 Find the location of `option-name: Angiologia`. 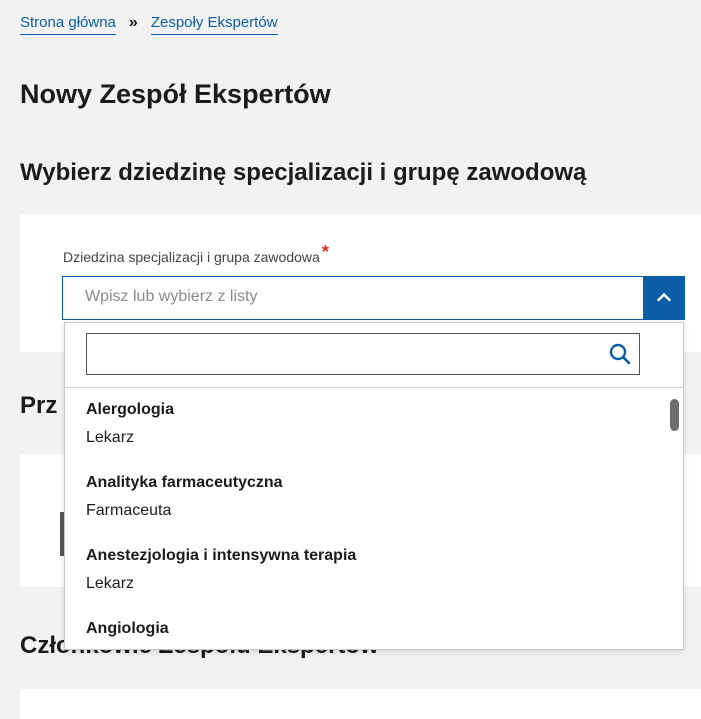

option-name: Angiologia is located at coordinates (127, 628).